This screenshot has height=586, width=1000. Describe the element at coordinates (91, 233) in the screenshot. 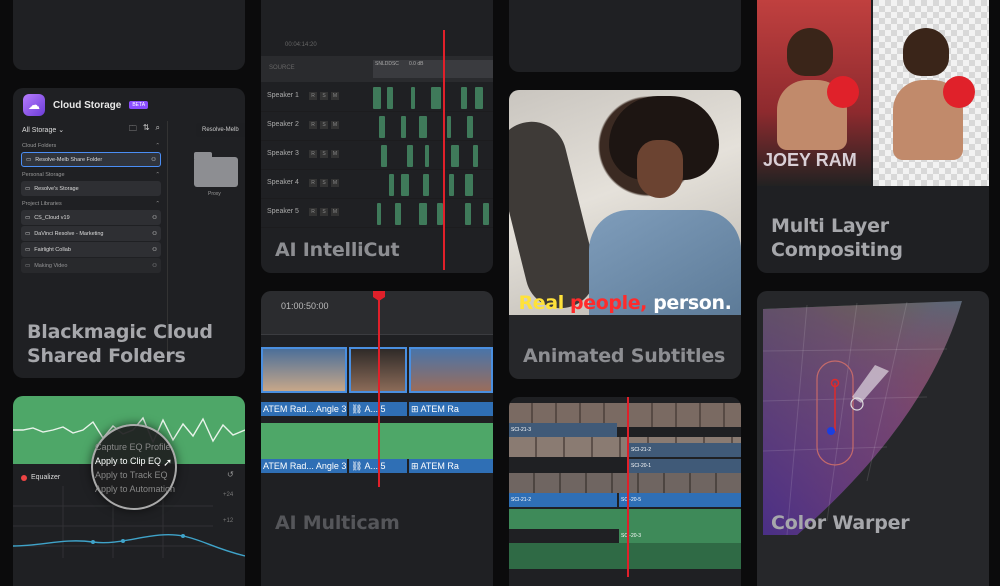

I see `list-item: ▭ DaVinci Resolve - Marketing ⚇` at that location.